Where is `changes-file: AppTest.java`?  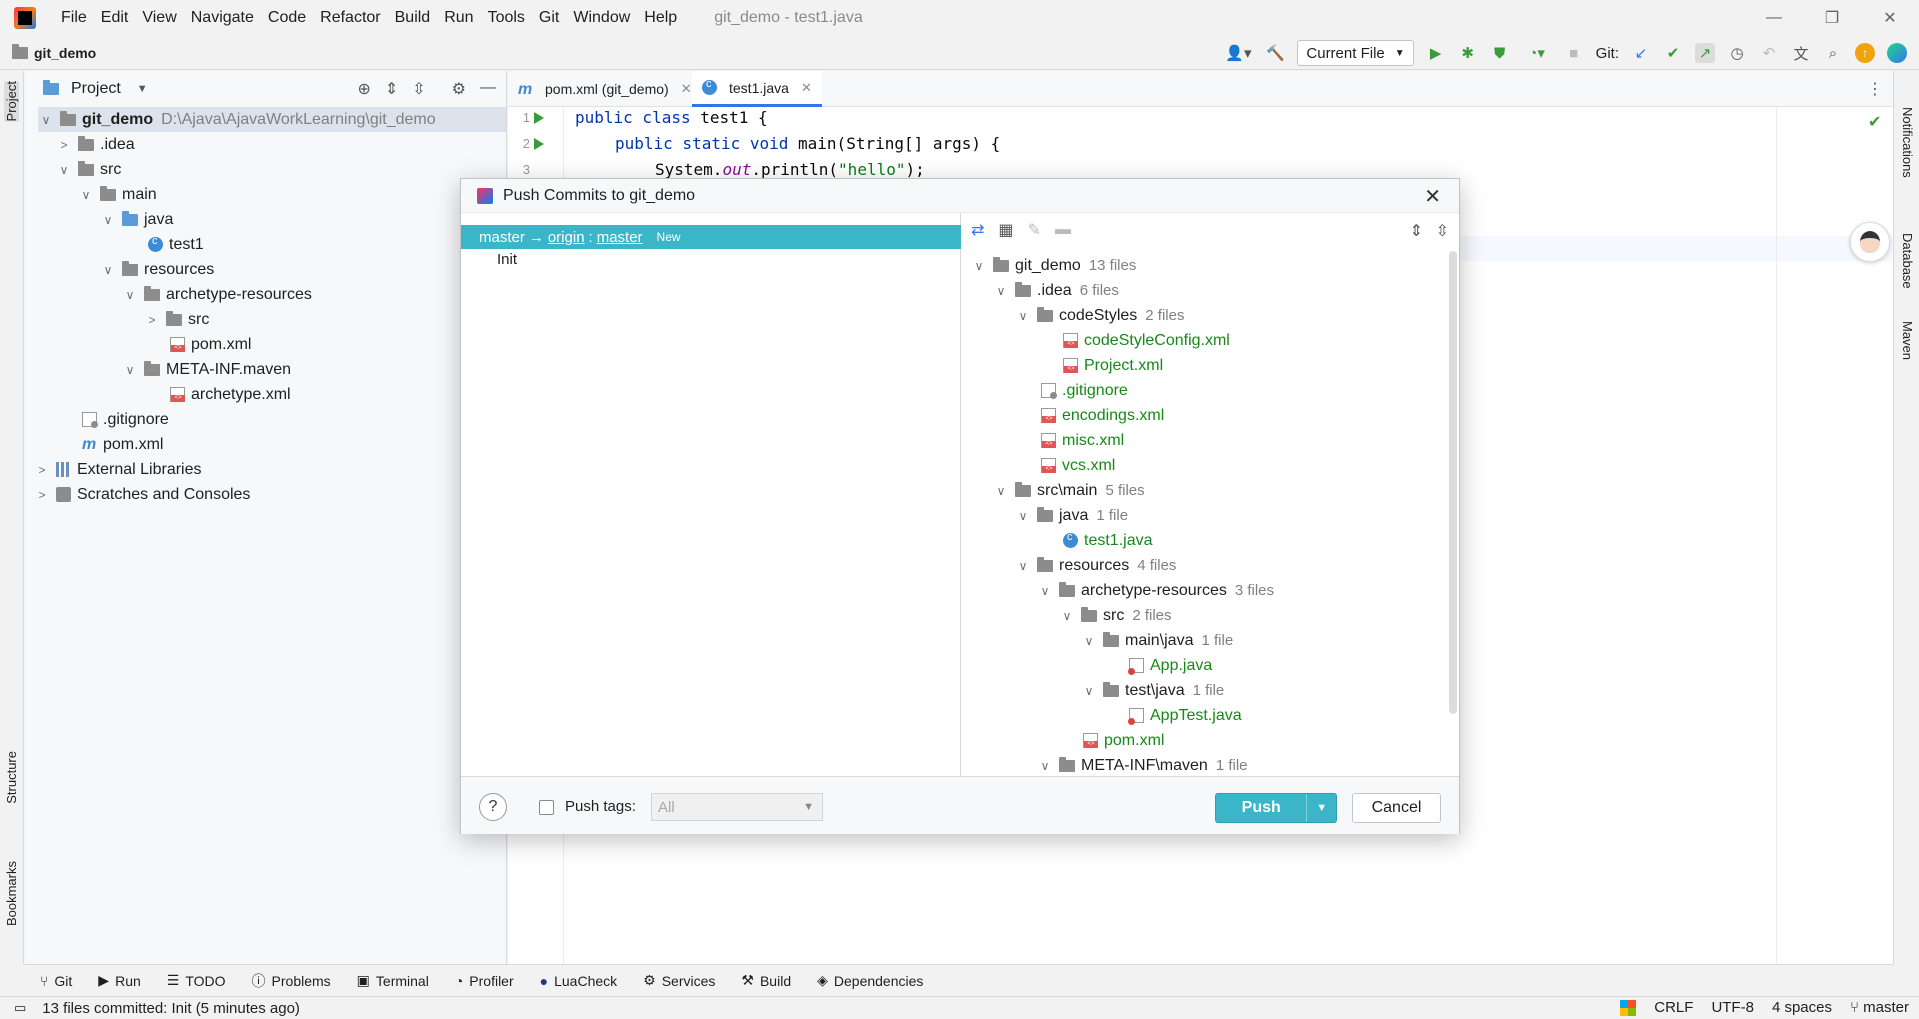
changes-file: AppTest.java is located at coordinates (1185, 715).